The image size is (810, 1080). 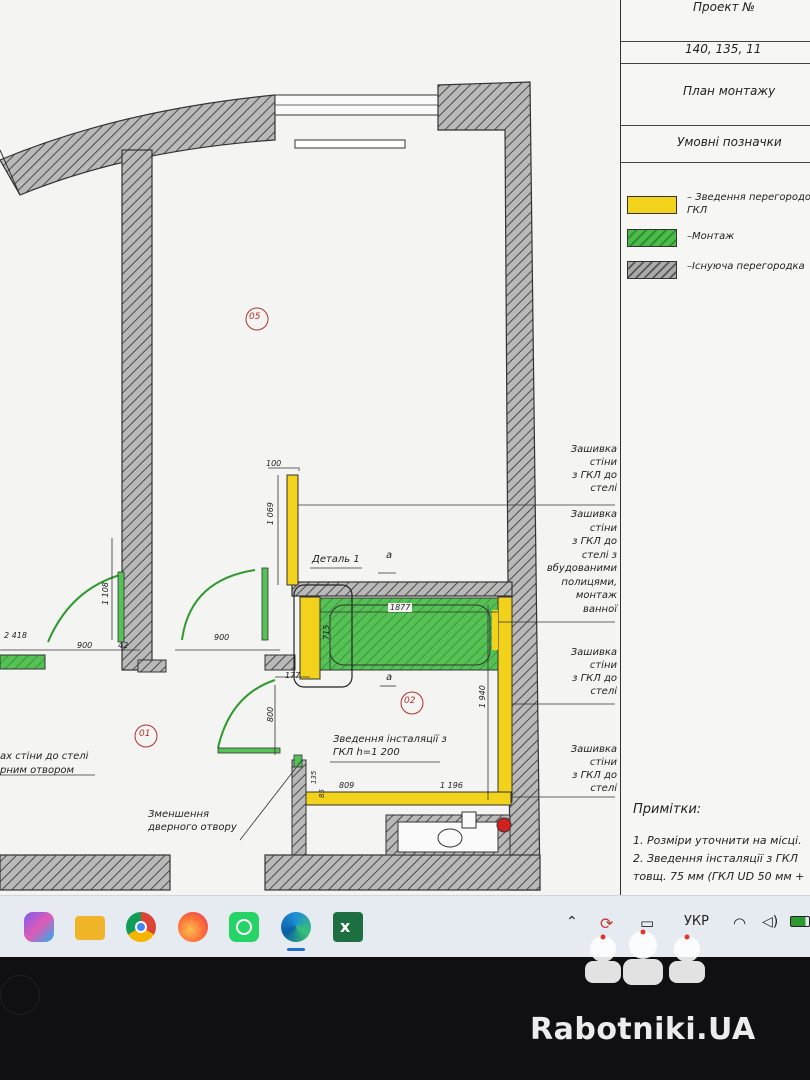 I want to click on radiator, so click(x=350, y=144).